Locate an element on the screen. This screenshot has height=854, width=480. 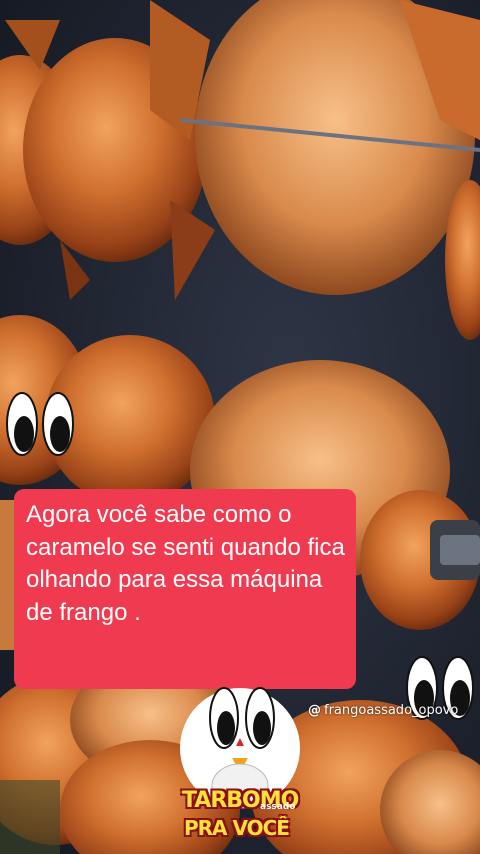
watermark-handle: frangoassado_opovo is located at coordinates (391, 710).